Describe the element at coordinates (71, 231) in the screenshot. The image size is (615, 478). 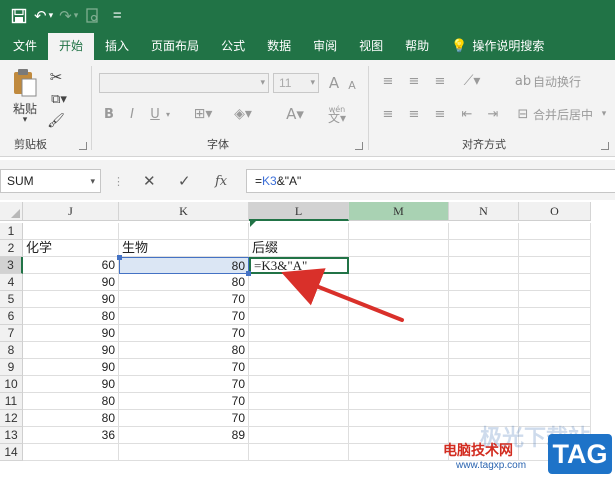
I see `cell-j1` at that location.